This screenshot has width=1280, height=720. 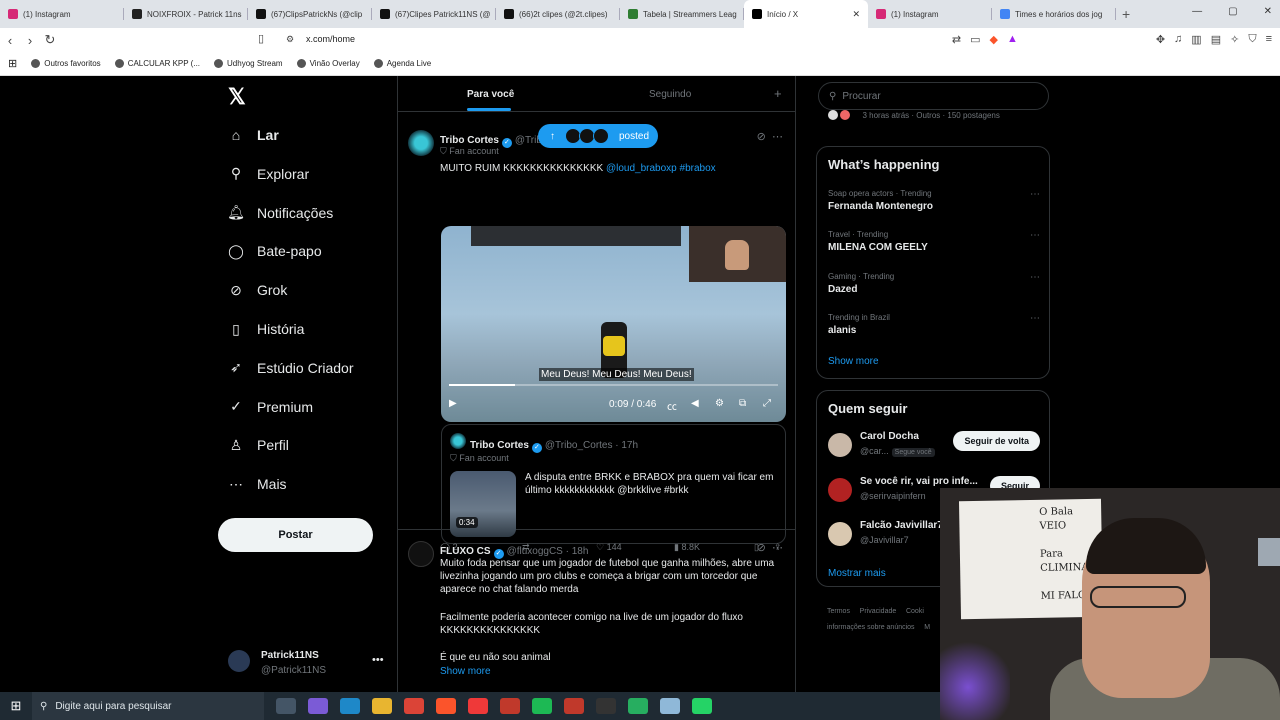 What do you see at coordinates (641, 168) in the screenshot?
I see `mention-link: @loud_braboxp` at bounding box center [641, 168].